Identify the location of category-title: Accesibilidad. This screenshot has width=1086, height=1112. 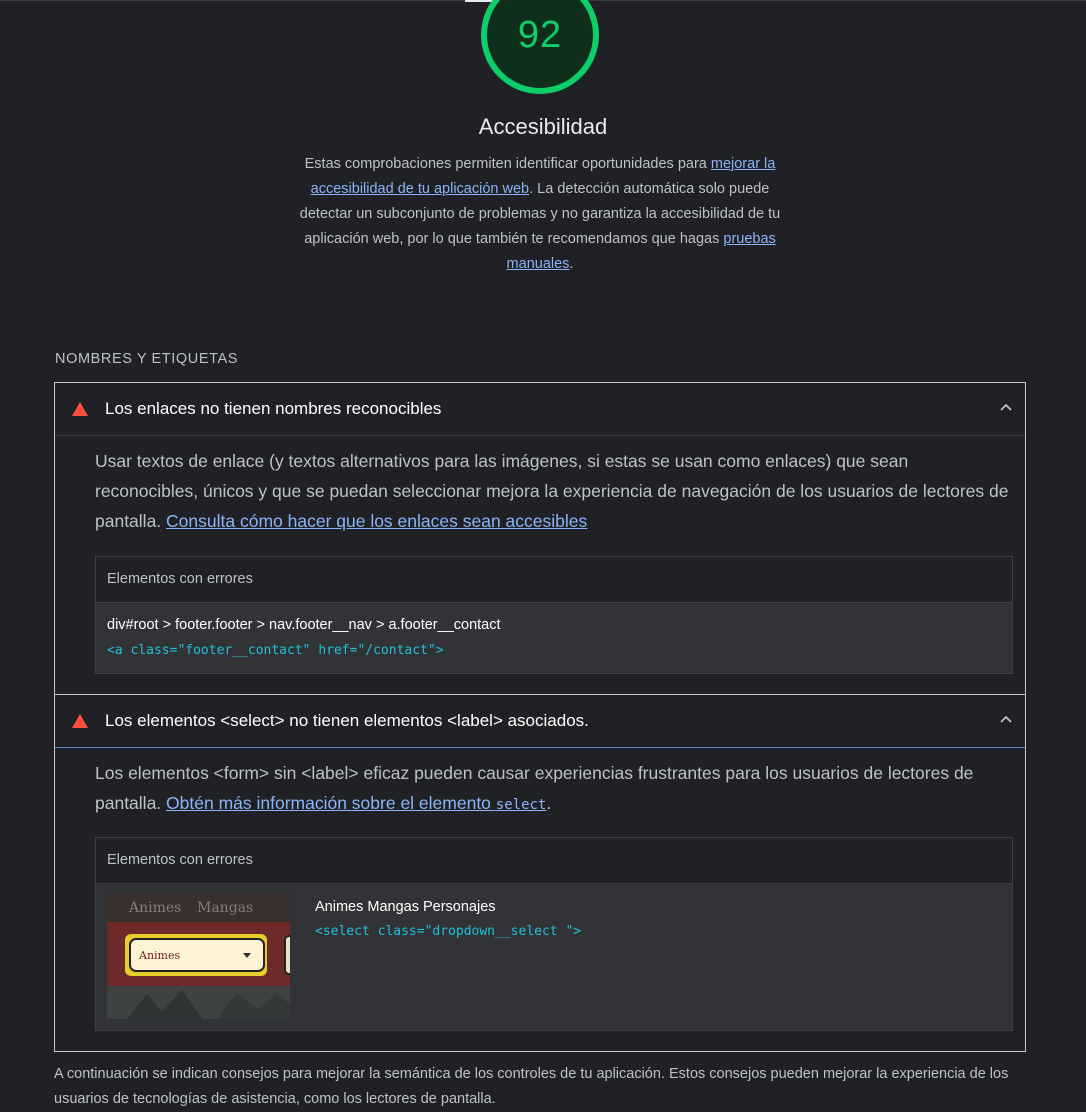
(543, 126).